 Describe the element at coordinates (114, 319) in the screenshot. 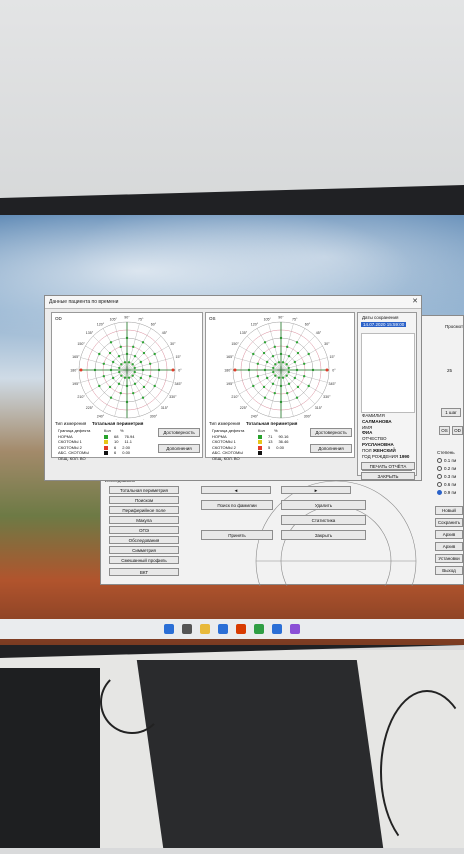

I see `chart-degree-label: 105°` at that location.